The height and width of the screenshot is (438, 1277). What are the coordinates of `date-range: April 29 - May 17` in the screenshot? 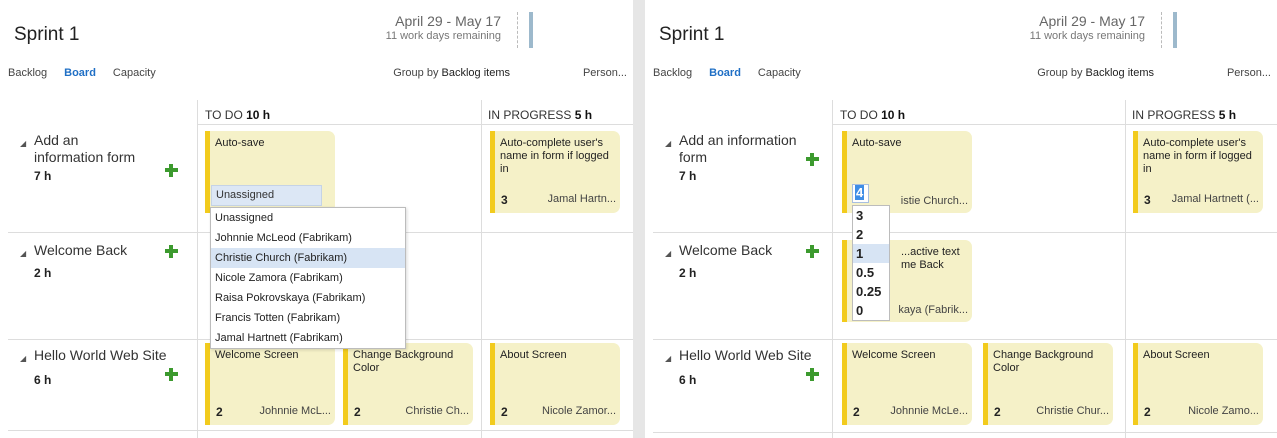 It's located at (1092, 21).